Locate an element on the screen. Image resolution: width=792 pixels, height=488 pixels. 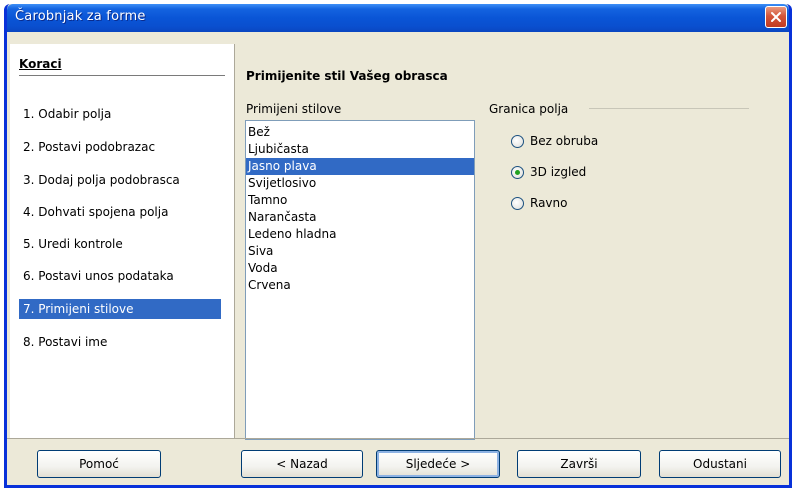
page-title: Primijenite stil Vašeg obrasca is located at coordinates (347, 76).